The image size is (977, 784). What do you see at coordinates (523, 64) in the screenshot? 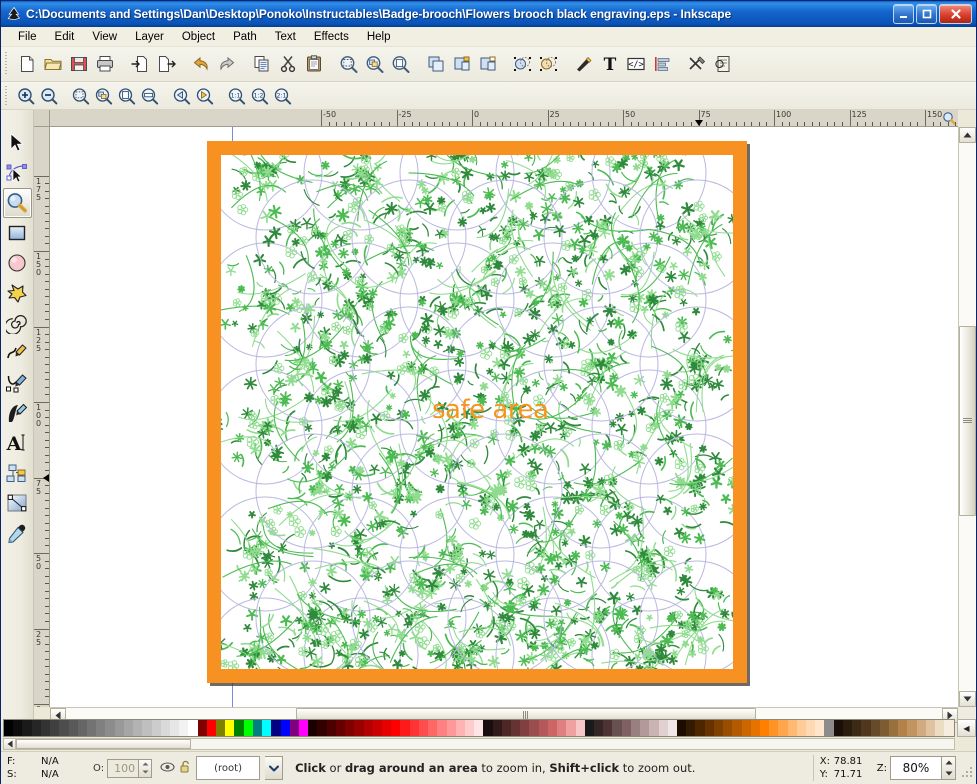
I see `raise-to-top-icon` at bounding box center [523, 64].